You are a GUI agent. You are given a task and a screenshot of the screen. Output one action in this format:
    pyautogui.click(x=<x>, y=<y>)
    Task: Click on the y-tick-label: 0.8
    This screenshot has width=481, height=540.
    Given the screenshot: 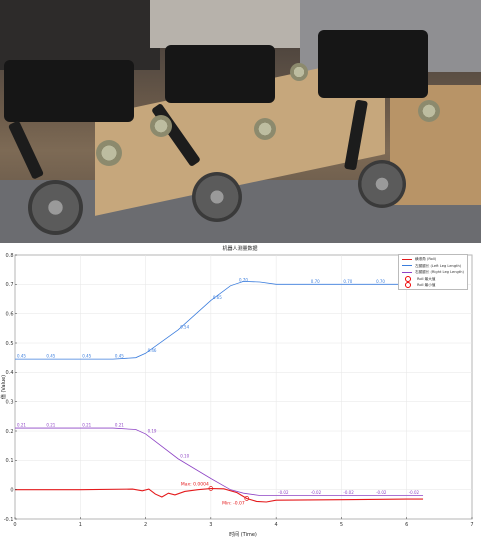 What is the action you would take?
    pyautogui.click(x=10, y=256)
    